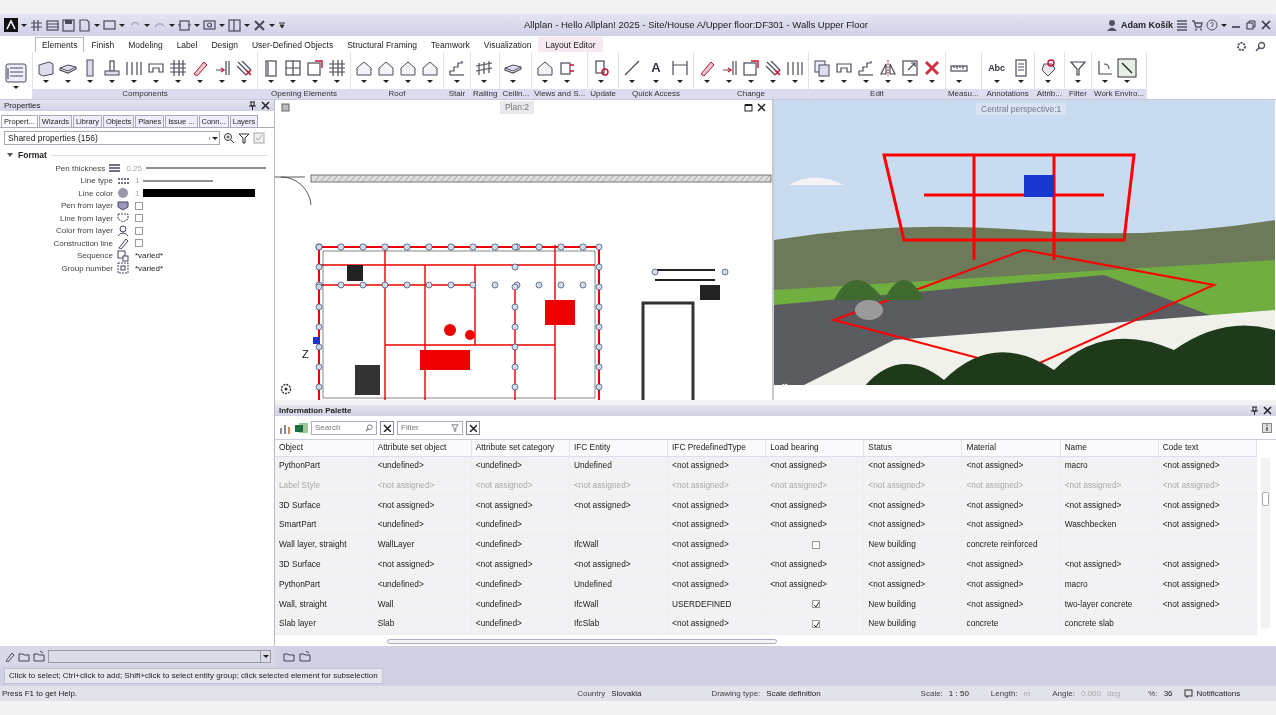  What do you see at coordinates (422, 448) in the screenshot?
I see `column-header: Attribute set object` at bounding box center [422, 448].